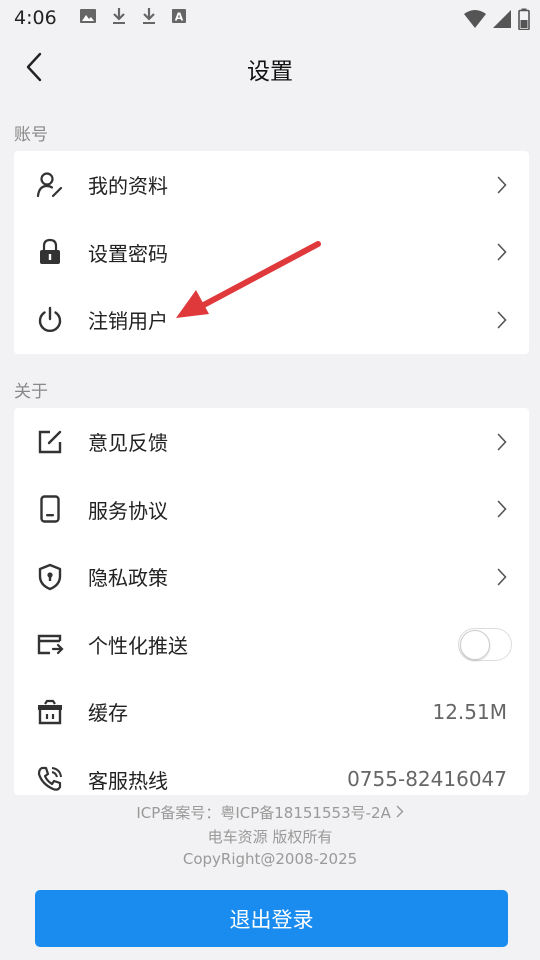 The image size is (540, 960). What do you see at coordinates (128, 253) in the screenshot?
I see `row-label: 设置密码` at bounding box center [128, 253].